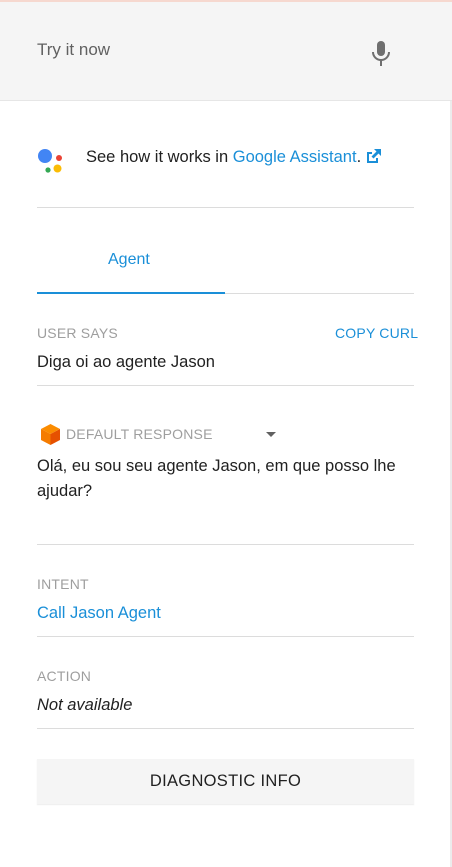 The width and height of the screenshot is (452, 867). Describe the element at coordinates (64, 676) in the screenshot. I see `action-label: ACTION` at that location.